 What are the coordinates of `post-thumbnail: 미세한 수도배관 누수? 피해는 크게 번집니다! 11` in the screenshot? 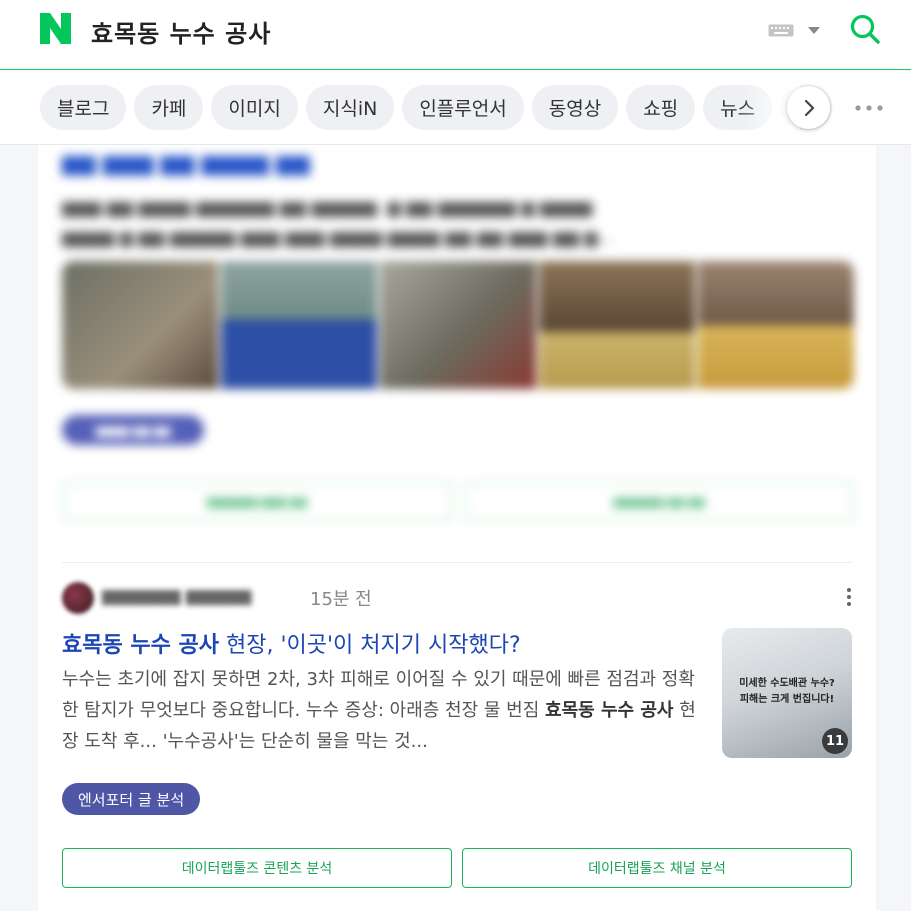 It's located at (787, 693).